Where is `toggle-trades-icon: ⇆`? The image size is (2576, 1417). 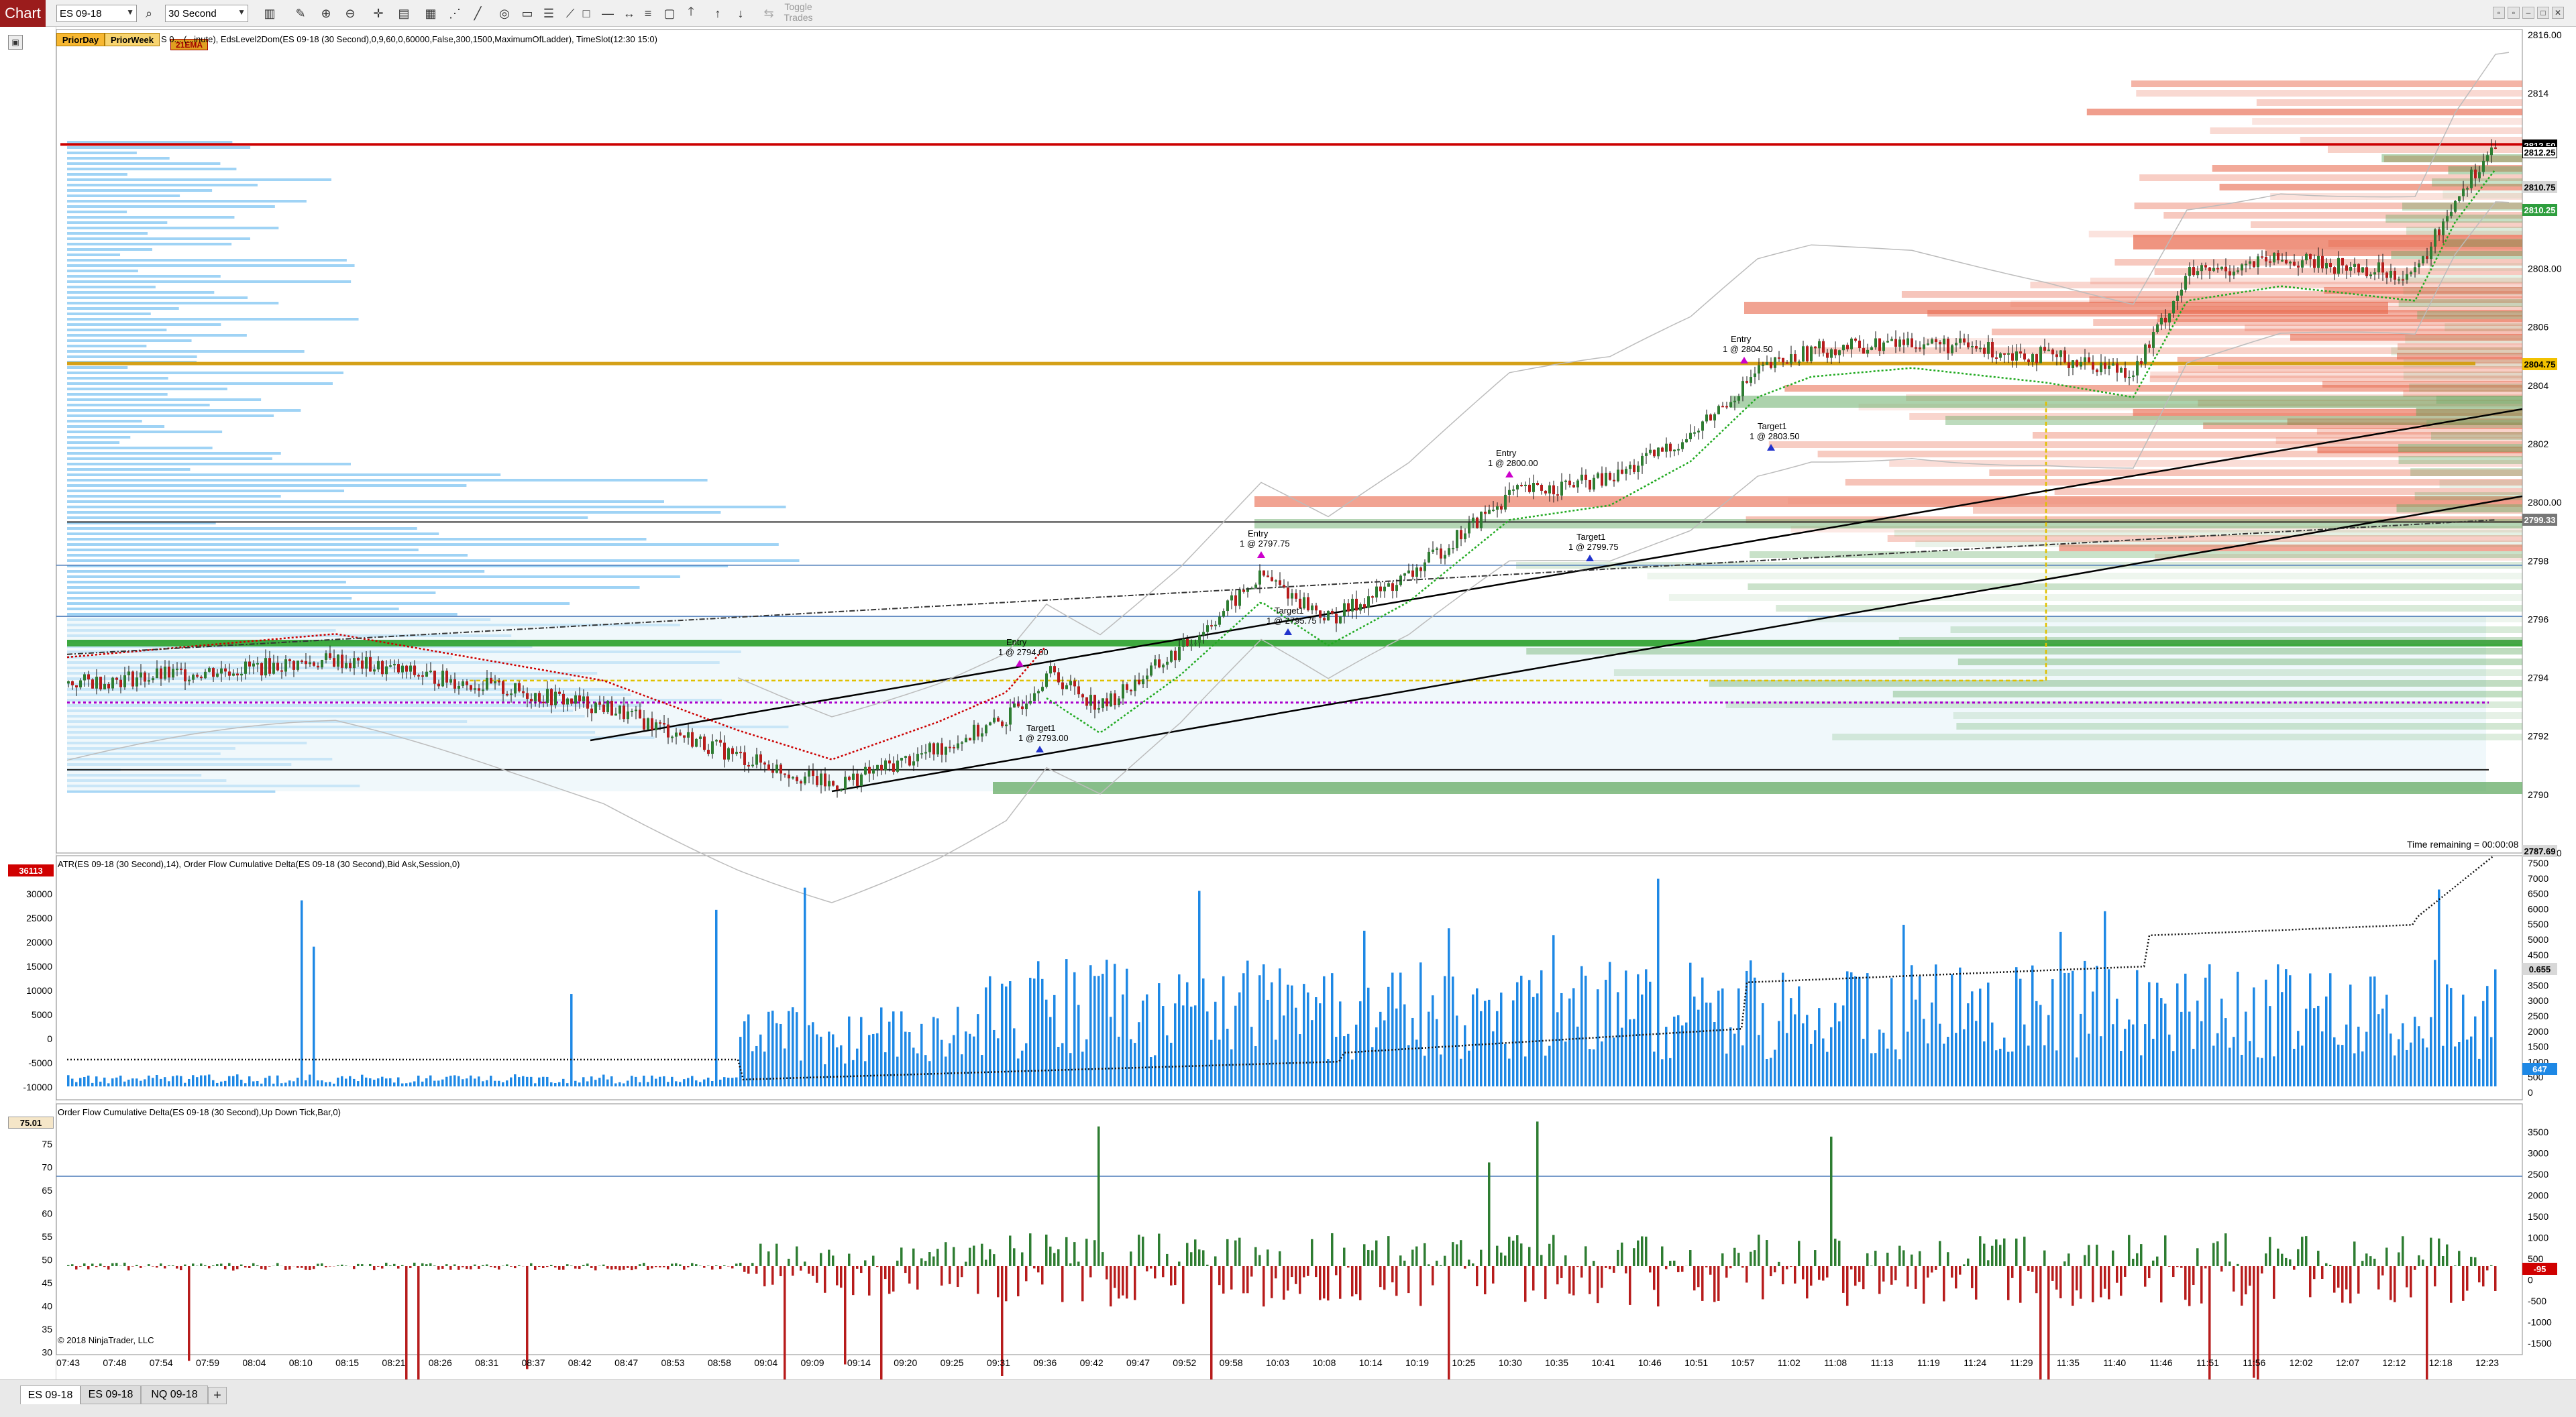
toggle-trades-icon: ⇆ is located at coordinates (769, 13).